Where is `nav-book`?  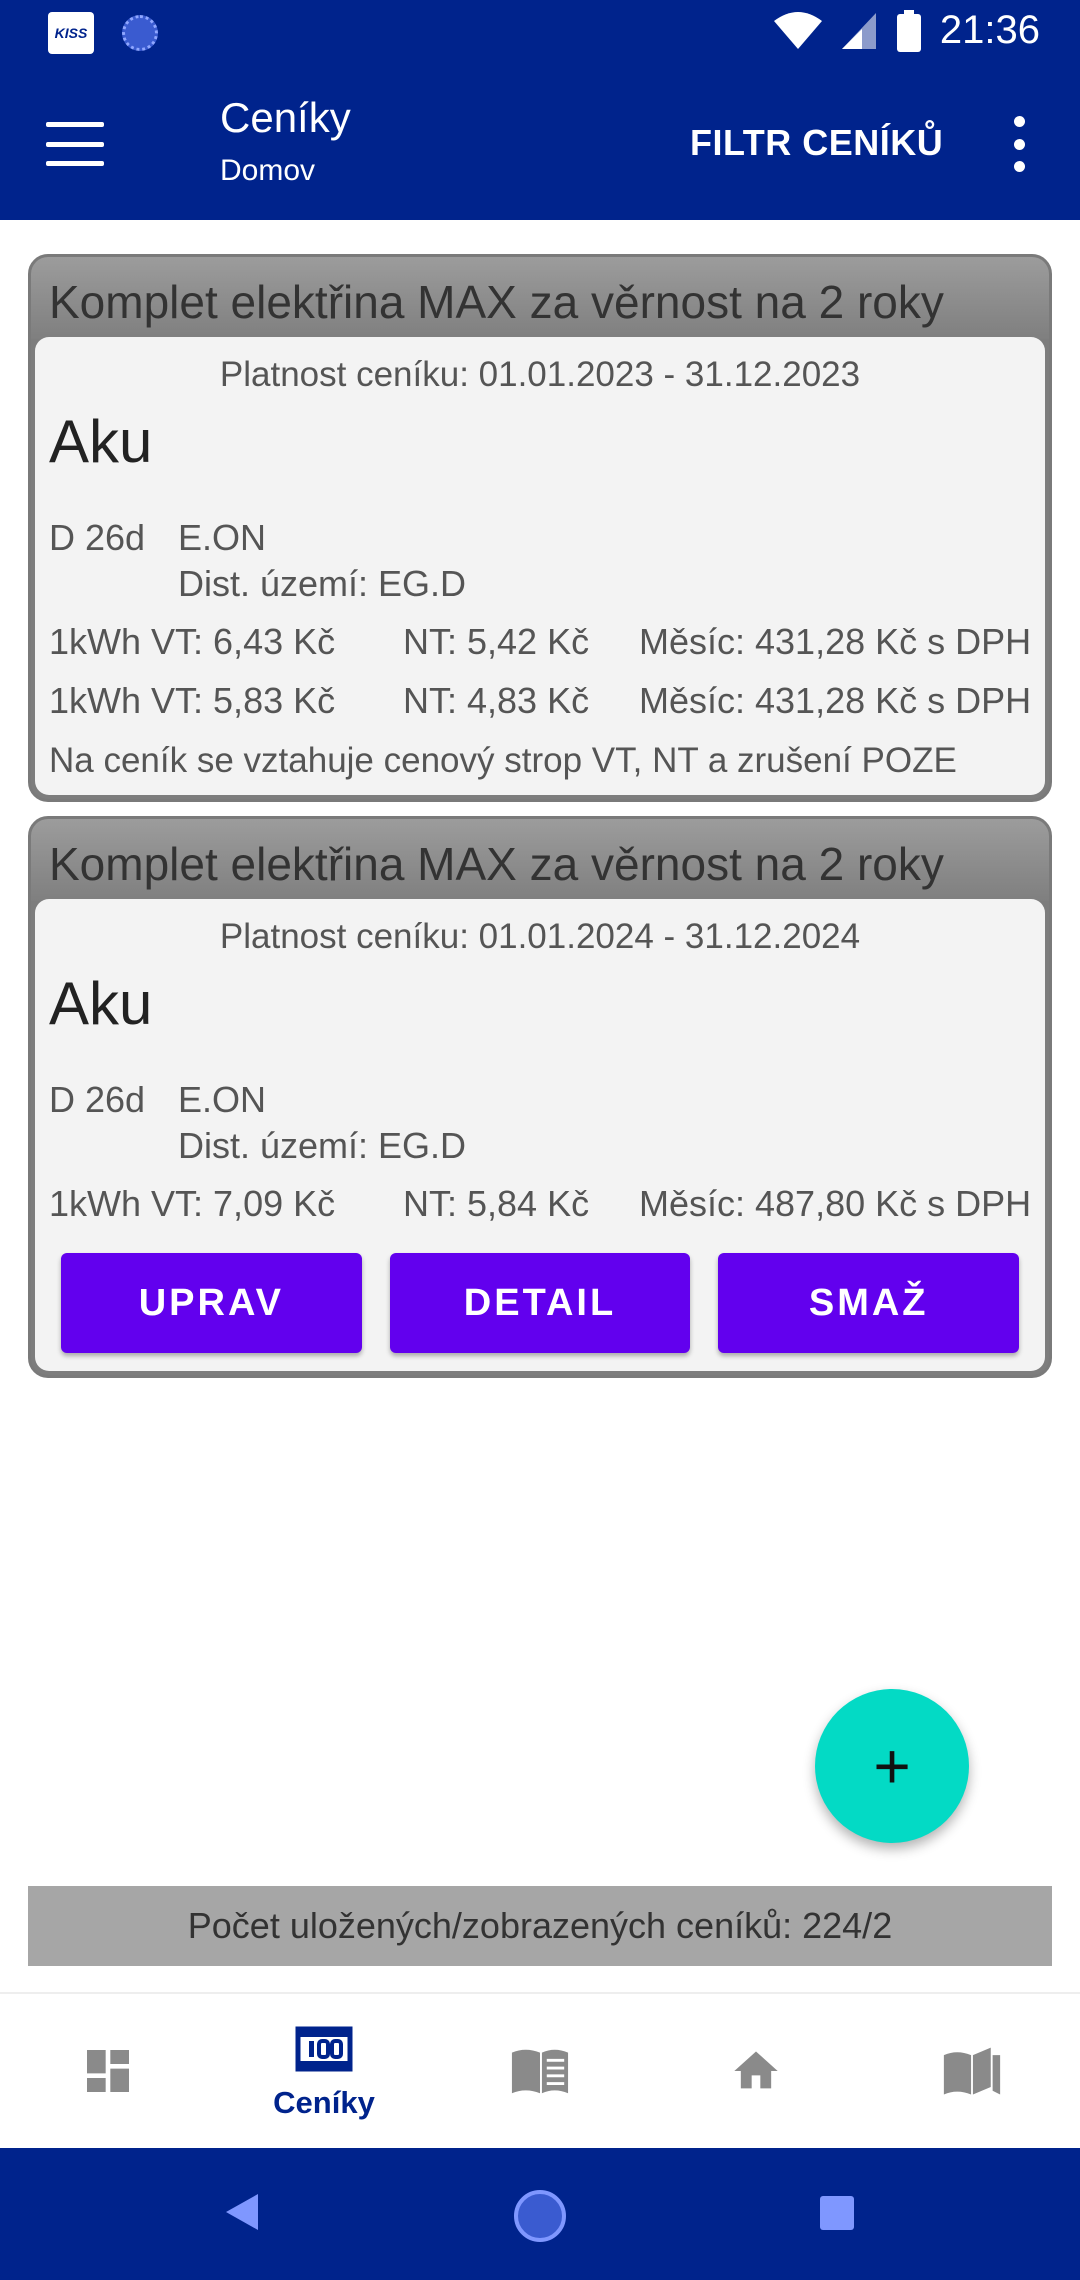
nav-book is located at coordinates (540, 2071).